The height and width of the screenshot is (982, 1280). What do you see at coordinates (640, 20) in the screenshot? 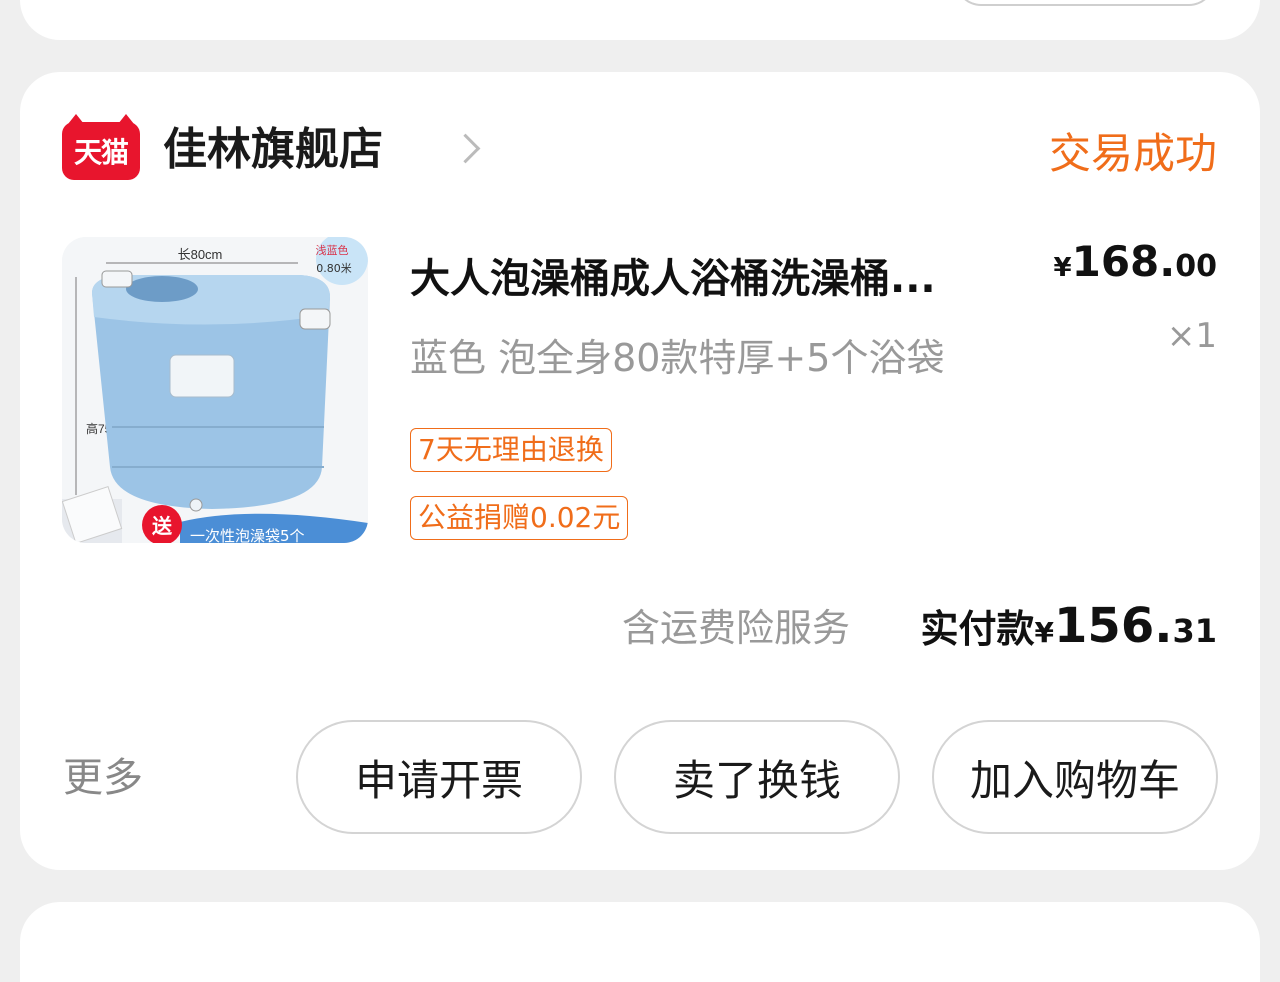
I see `previous-order-card` at bounding box center [640, 20].